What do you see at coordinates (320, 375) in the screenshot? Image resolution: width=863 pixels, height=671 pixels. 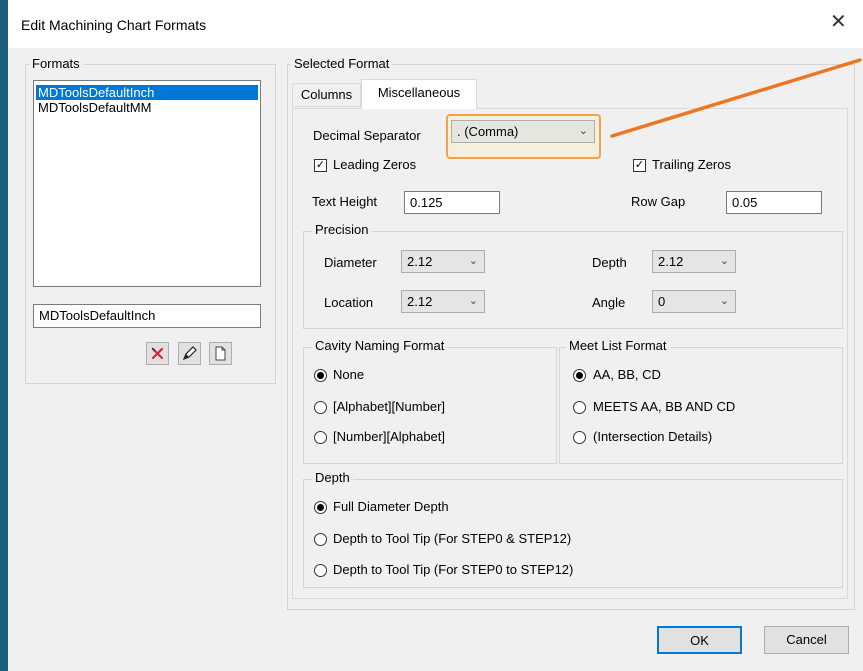 I see `cavity-none-radio` at bounding box center [320, 375].